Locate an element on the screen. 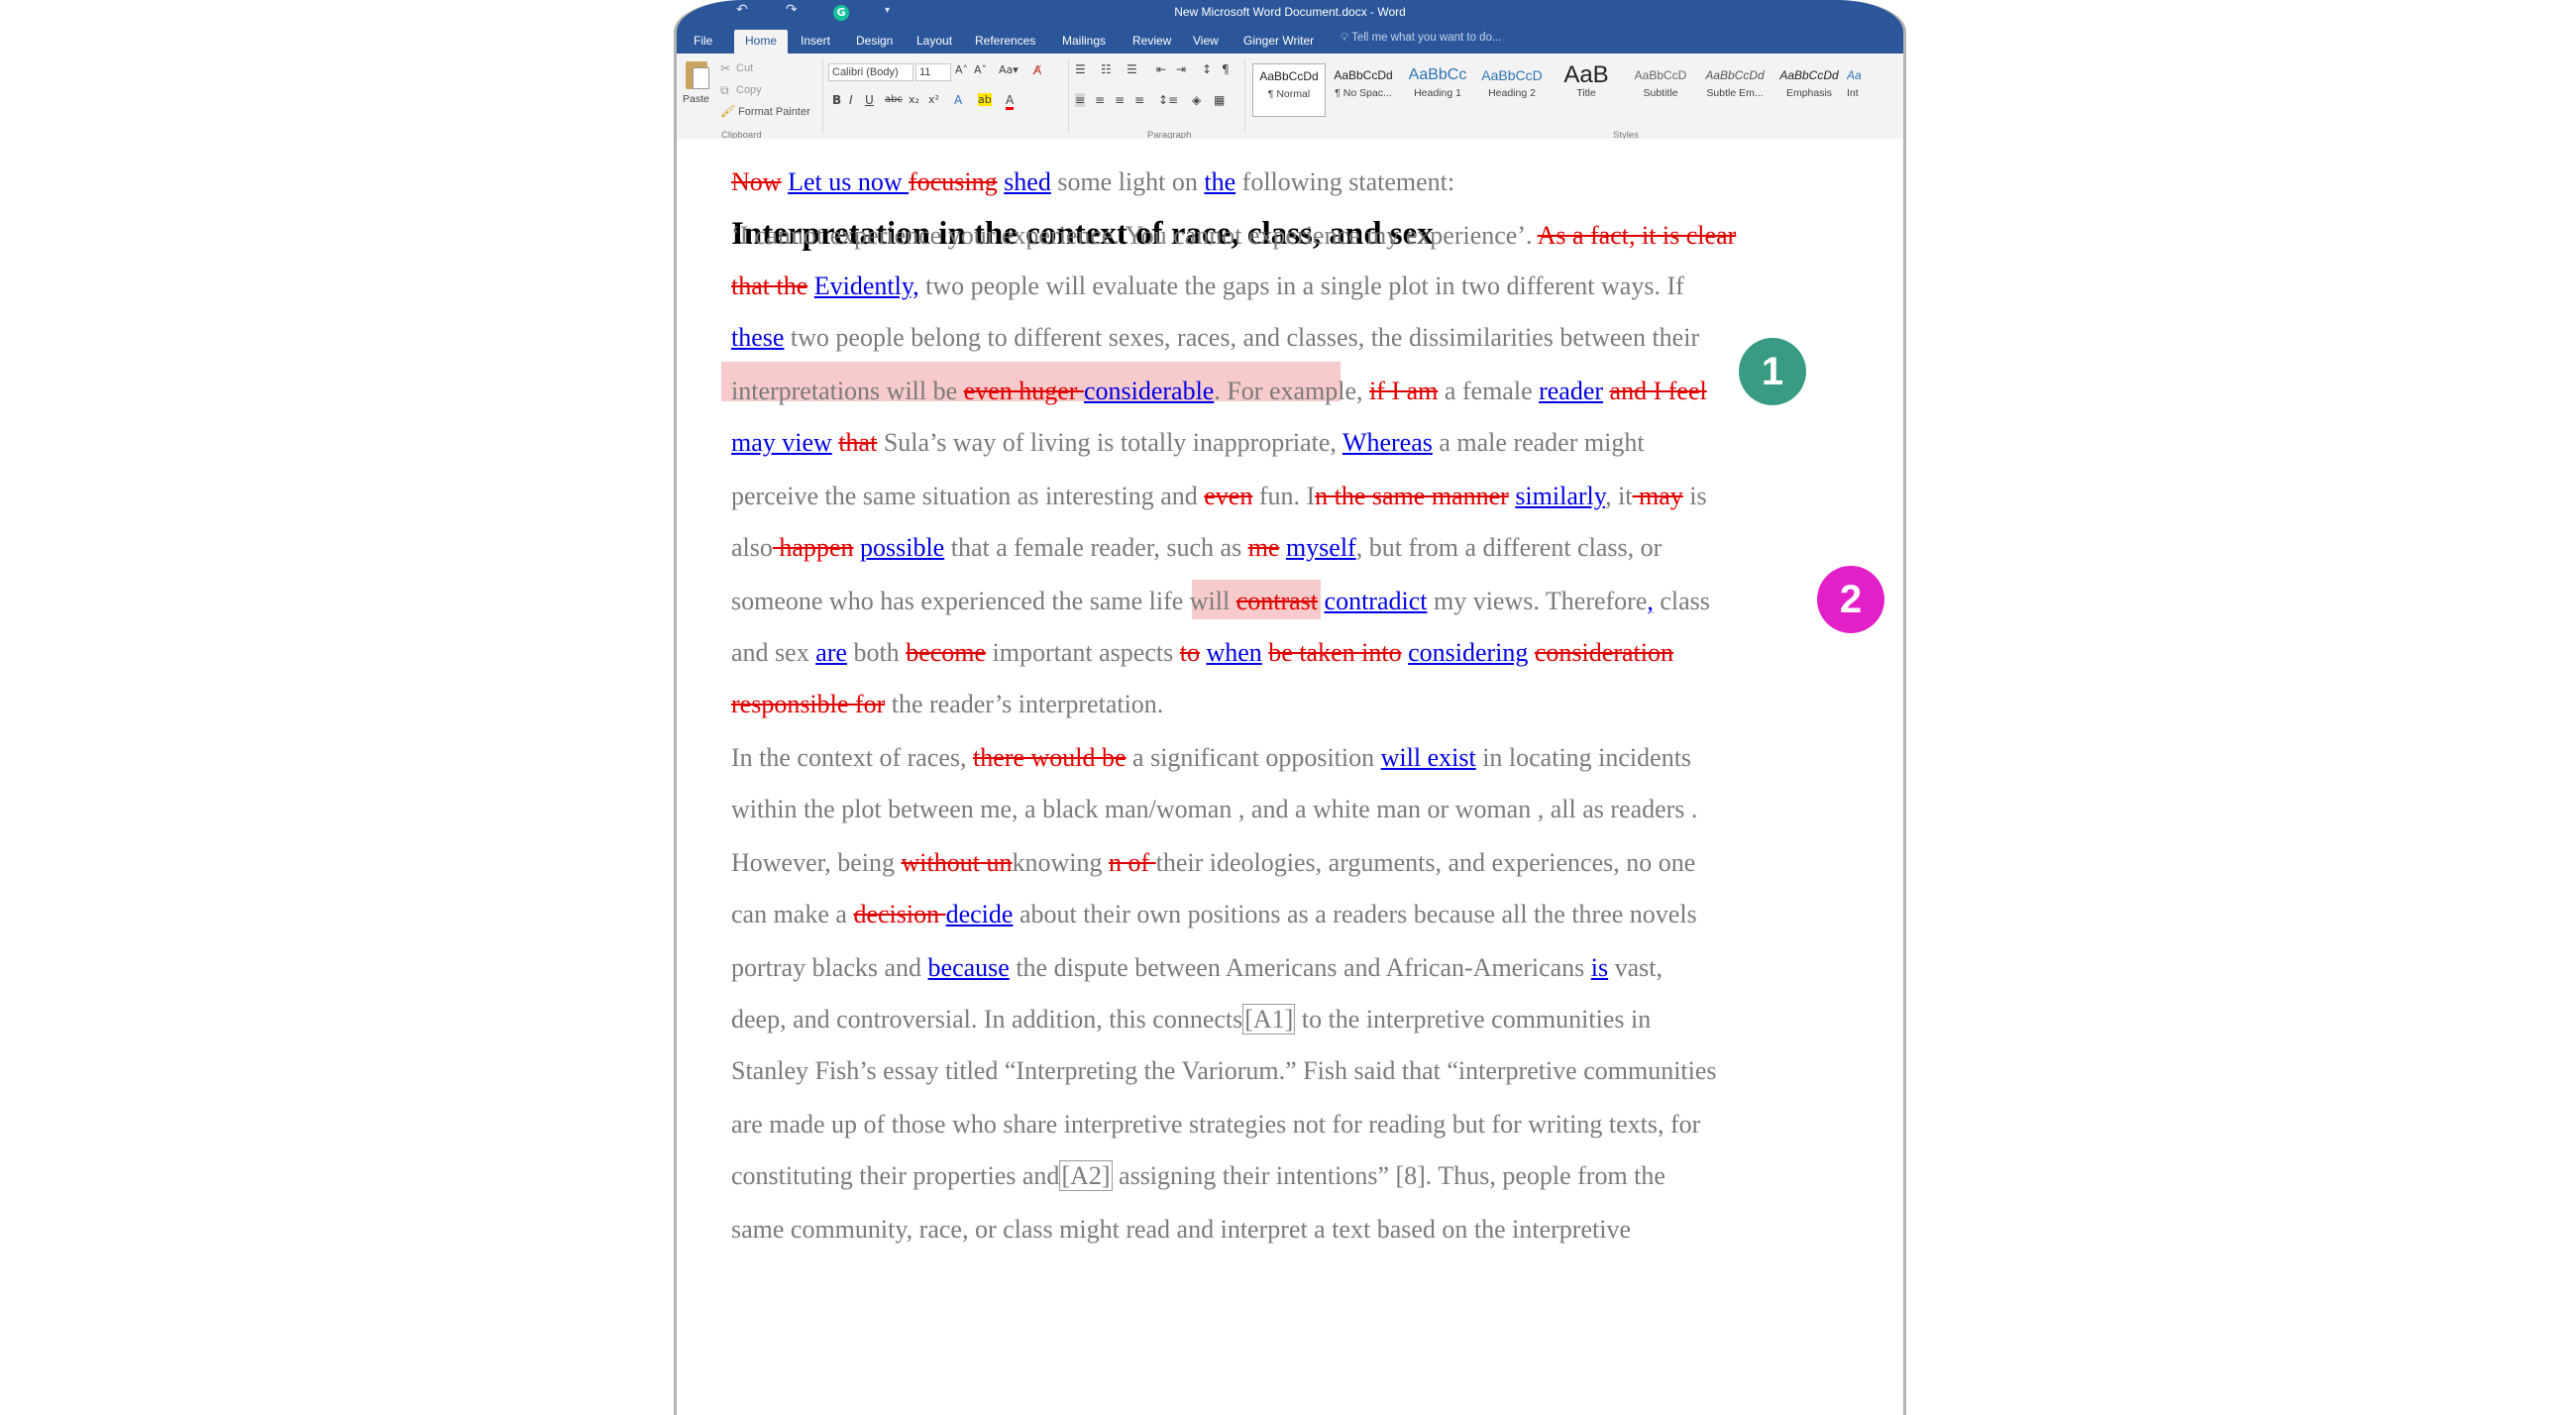  tab-layout: Layout is located at coordinates (934, 42).